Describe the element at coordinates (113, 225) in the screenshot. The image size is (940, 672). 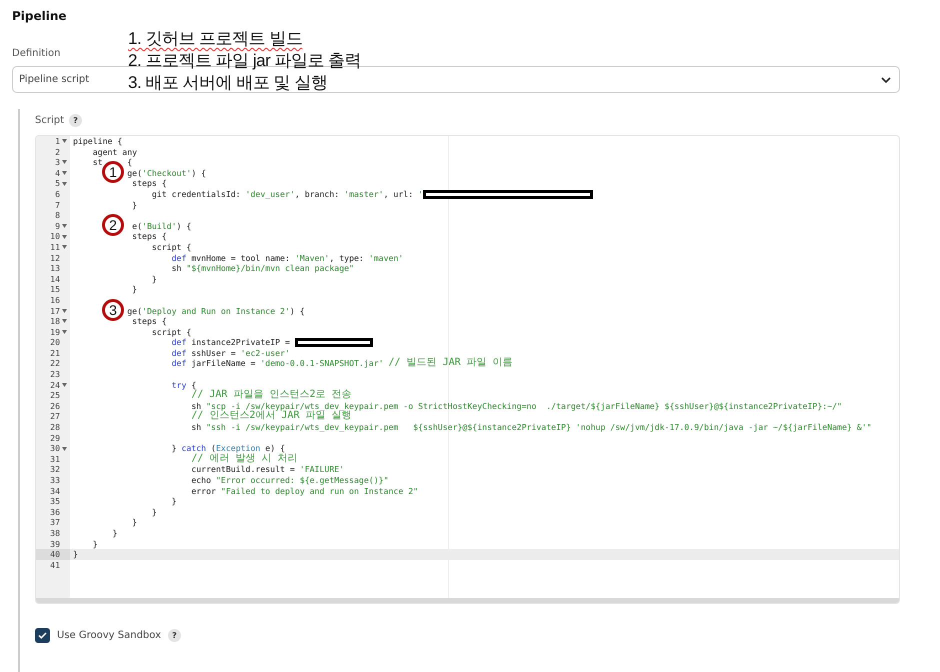
I see `numbered-circle-marker: 2` at that location.